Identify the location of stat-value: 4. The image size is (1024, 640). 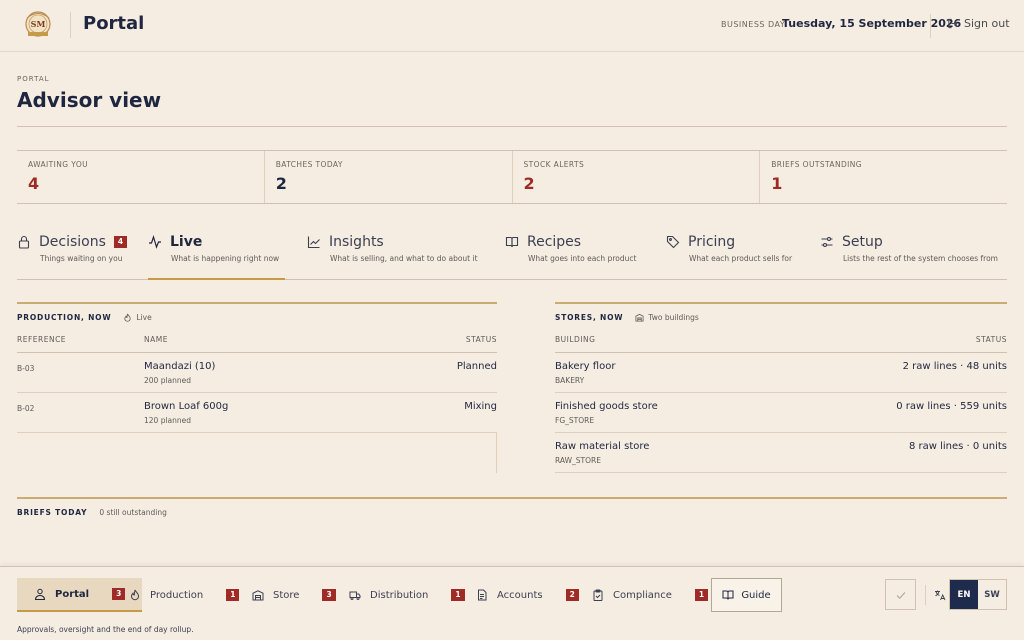
(34, 183).